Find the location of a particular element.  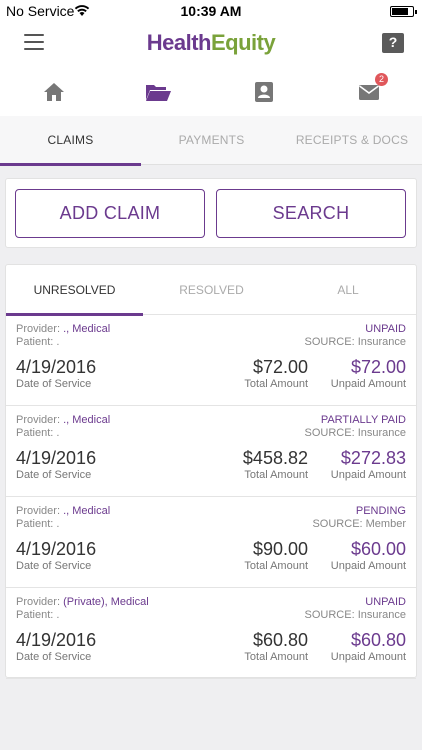

provider-line: Provider: (Private), Medical is located at coordinates (82, 602).